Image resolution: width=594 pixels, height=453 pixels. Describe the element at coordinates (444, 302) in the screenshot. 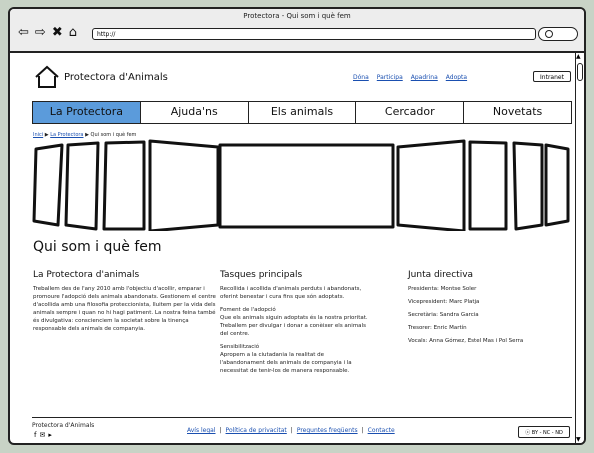

I see `board-member: Vicepresident: Marc Platja` at that location.